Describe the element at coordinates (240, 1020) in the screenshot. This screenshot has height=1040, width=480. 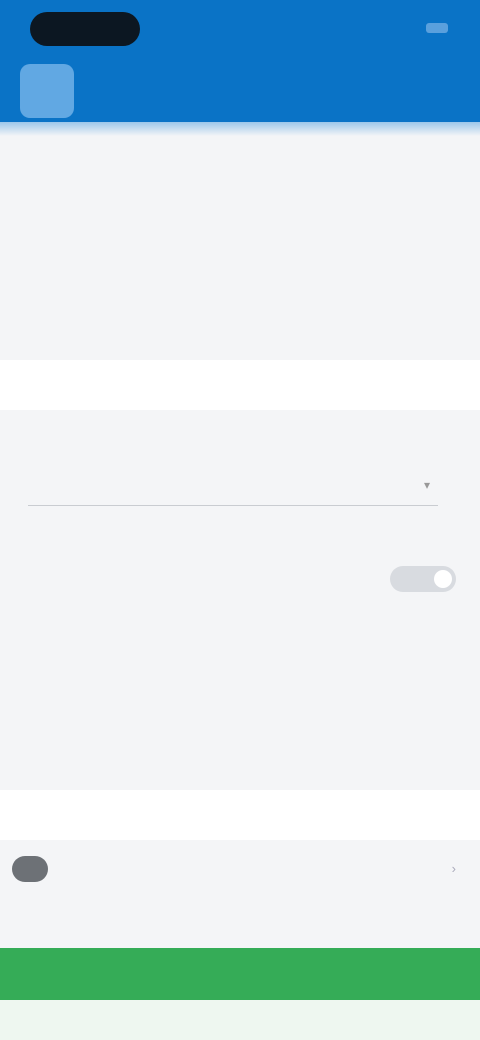
I see `bottom-area` at that location.